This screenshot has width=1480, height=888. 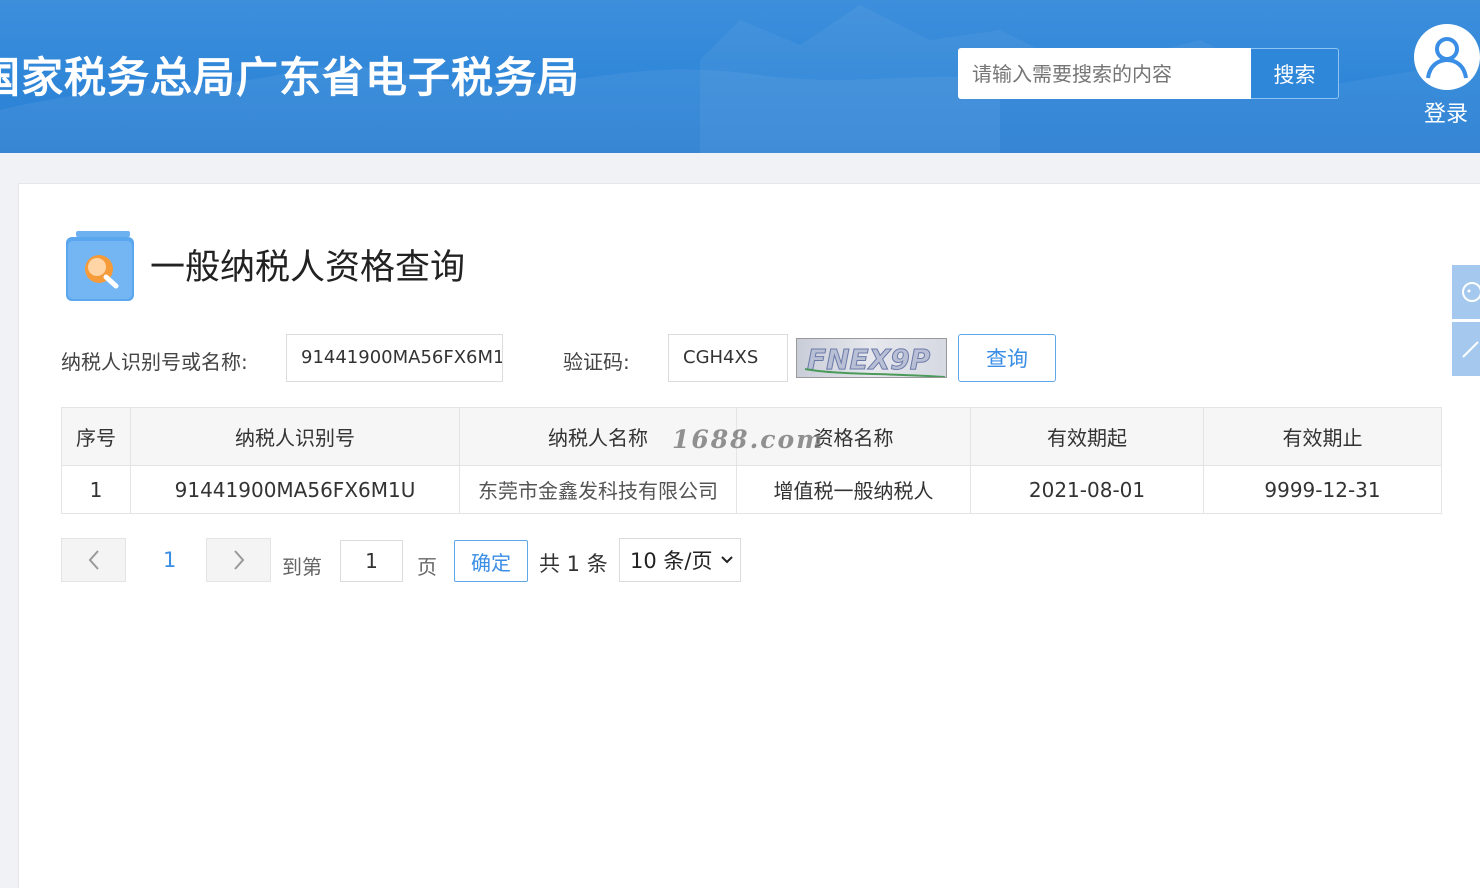 I want to click on chevron-down-icon, so click(x=727, y=560).